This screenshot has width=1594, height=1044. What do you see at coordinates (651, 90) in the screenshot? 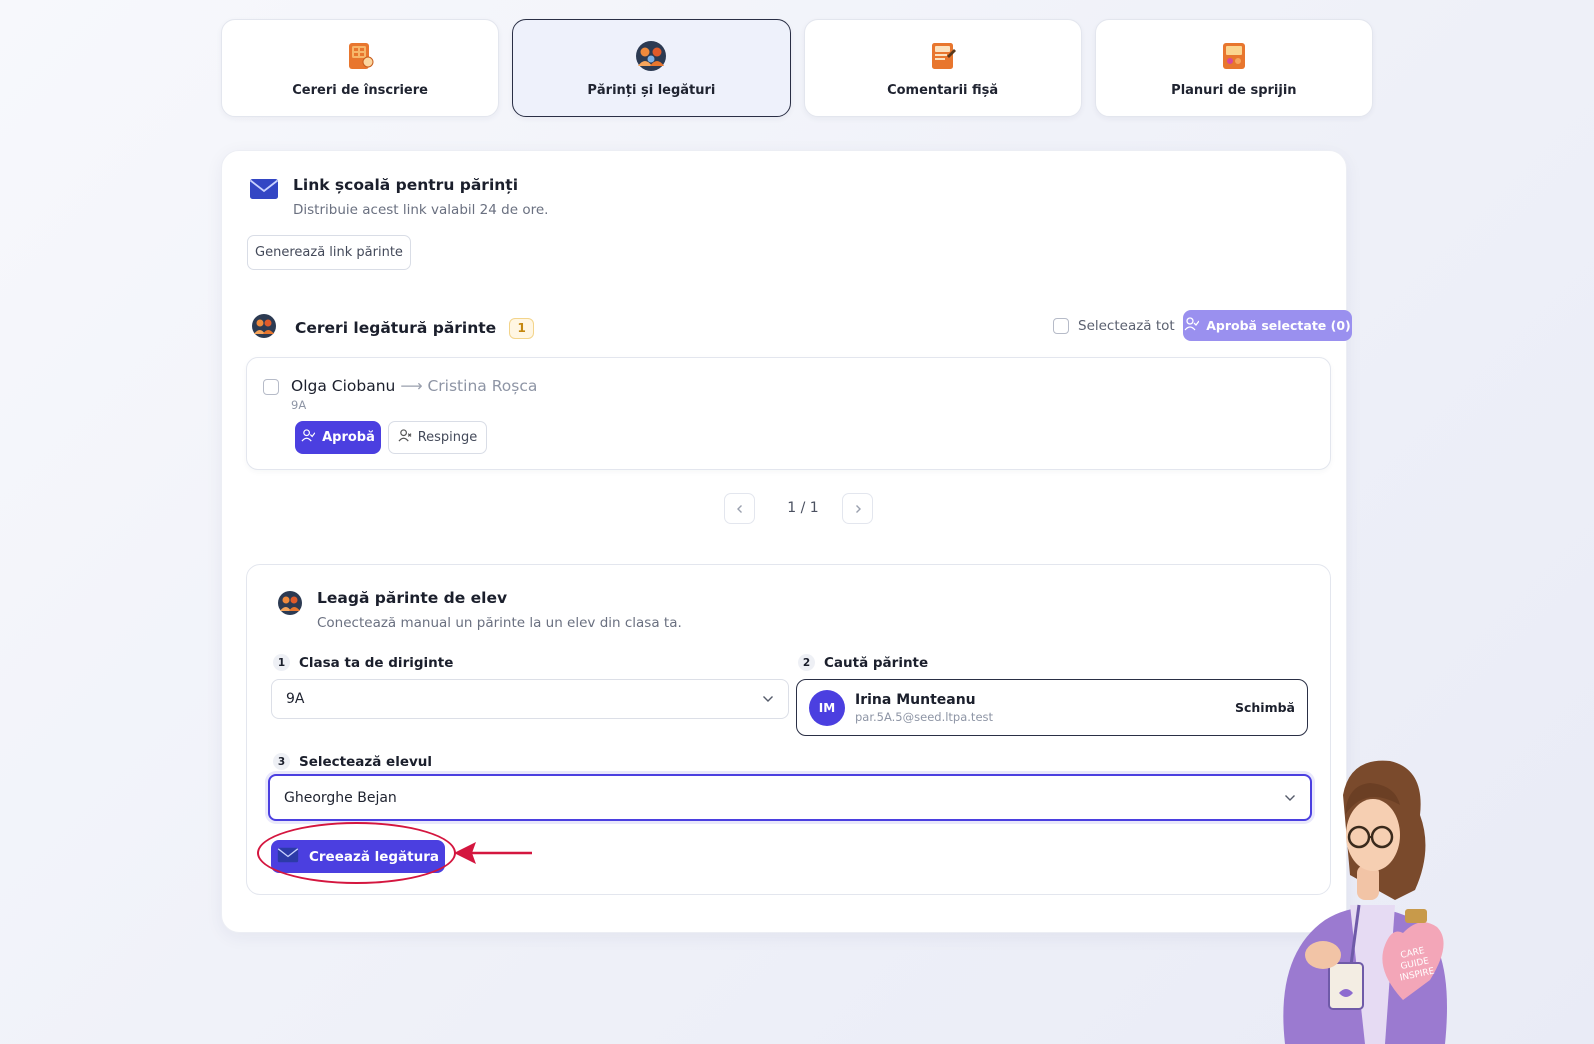
I see `tab-label: Părinți și legături` at bounding box center [651, 90].